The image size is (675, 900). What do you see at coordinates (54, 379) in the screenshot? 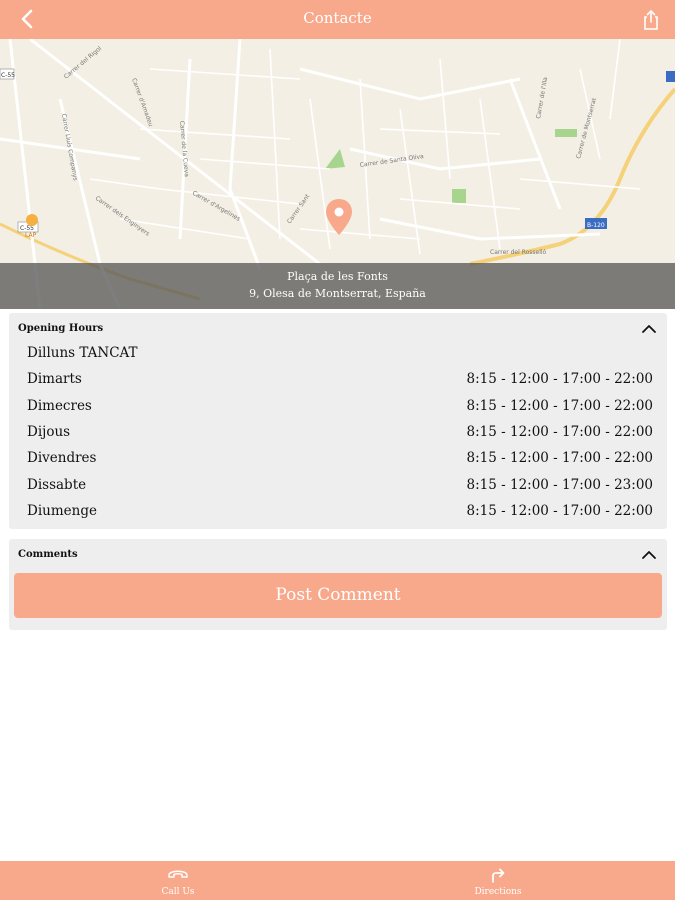
I see `hours-day: Dimarts` at bounding box center [54, 379].